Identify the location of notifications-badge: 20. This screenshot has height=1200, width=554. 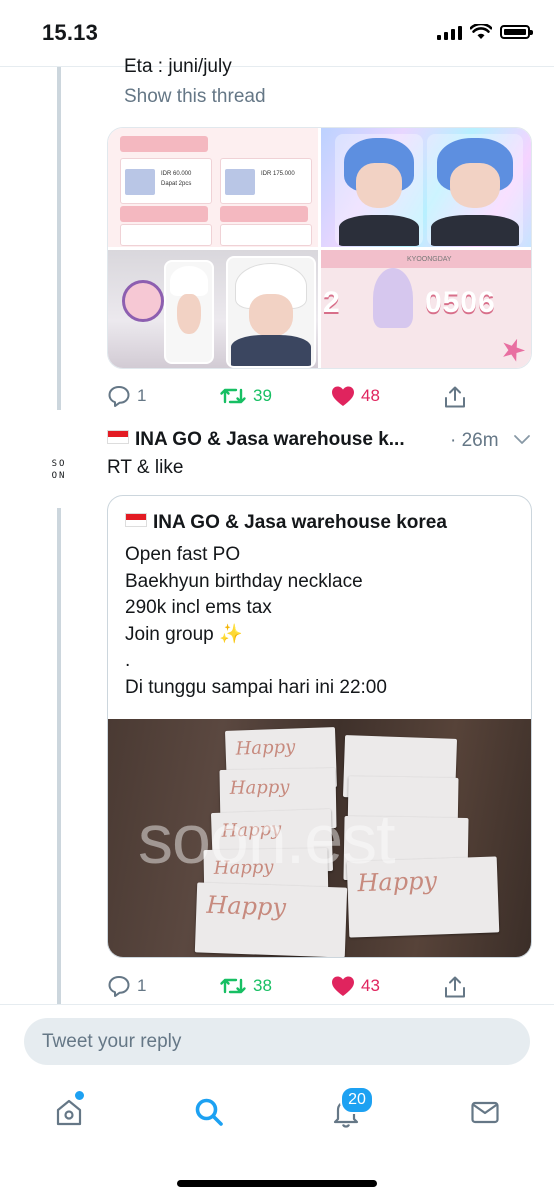
(357, 1100).